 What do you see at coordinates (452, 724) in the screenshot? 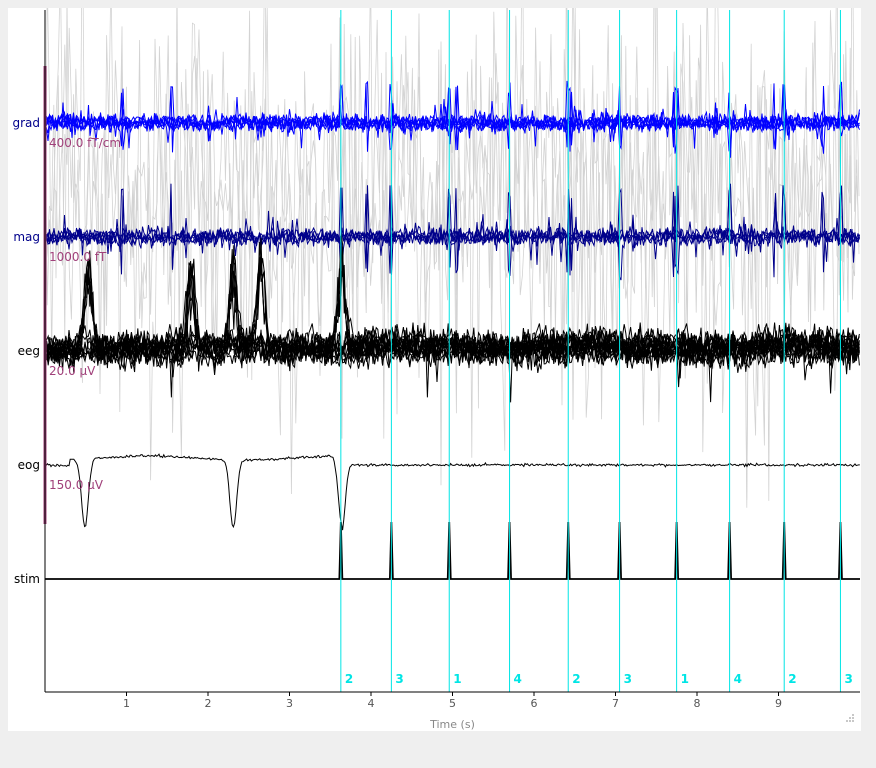
I see `x-axis-label: Time (s)` at bounding box center [452, 724].